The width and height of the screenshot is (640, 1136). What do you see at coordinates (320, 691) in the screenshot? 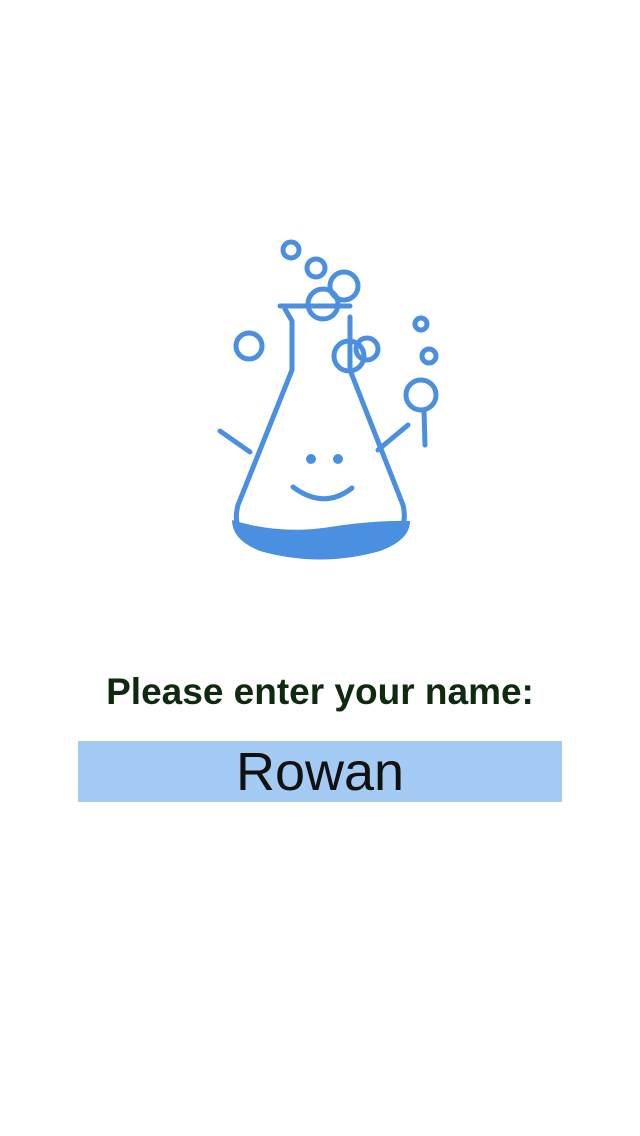
I see `name-prompt-label: Please enter your name:` at bounding box center [320, 691].